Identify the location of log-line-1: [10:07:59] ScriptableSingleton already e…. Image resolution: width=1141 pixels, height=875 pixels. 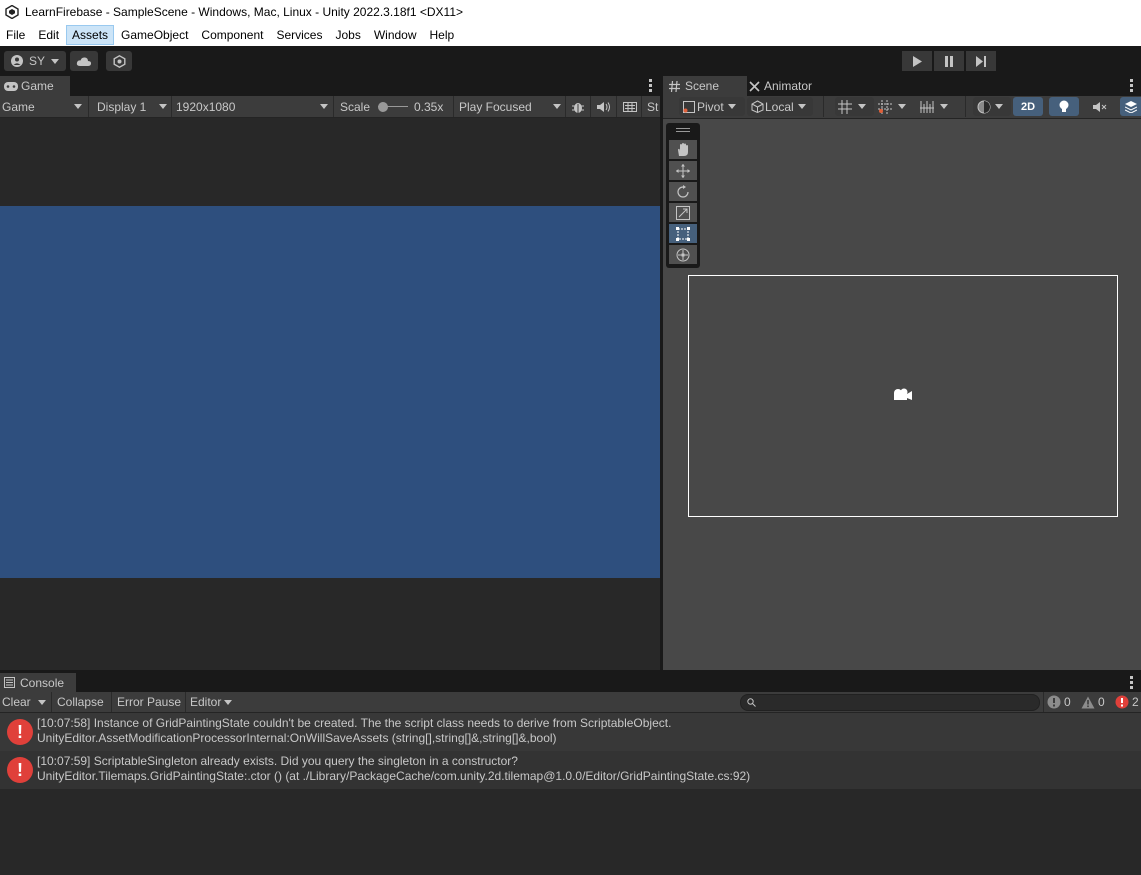
(277, 761).